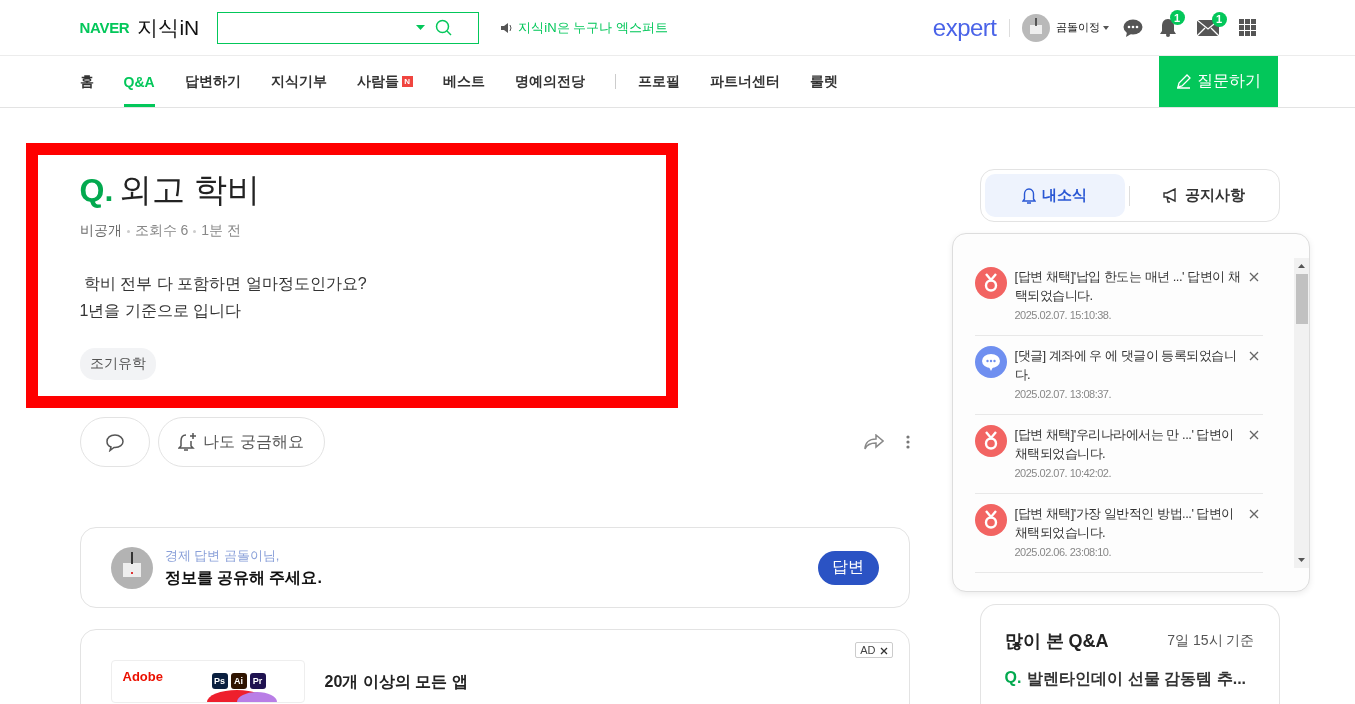 The image size is (1355, 704). What do you see at coordinates (848, 567) in the screenshot?
I see `answer-button: 답변` at bounding box center [848, 567].